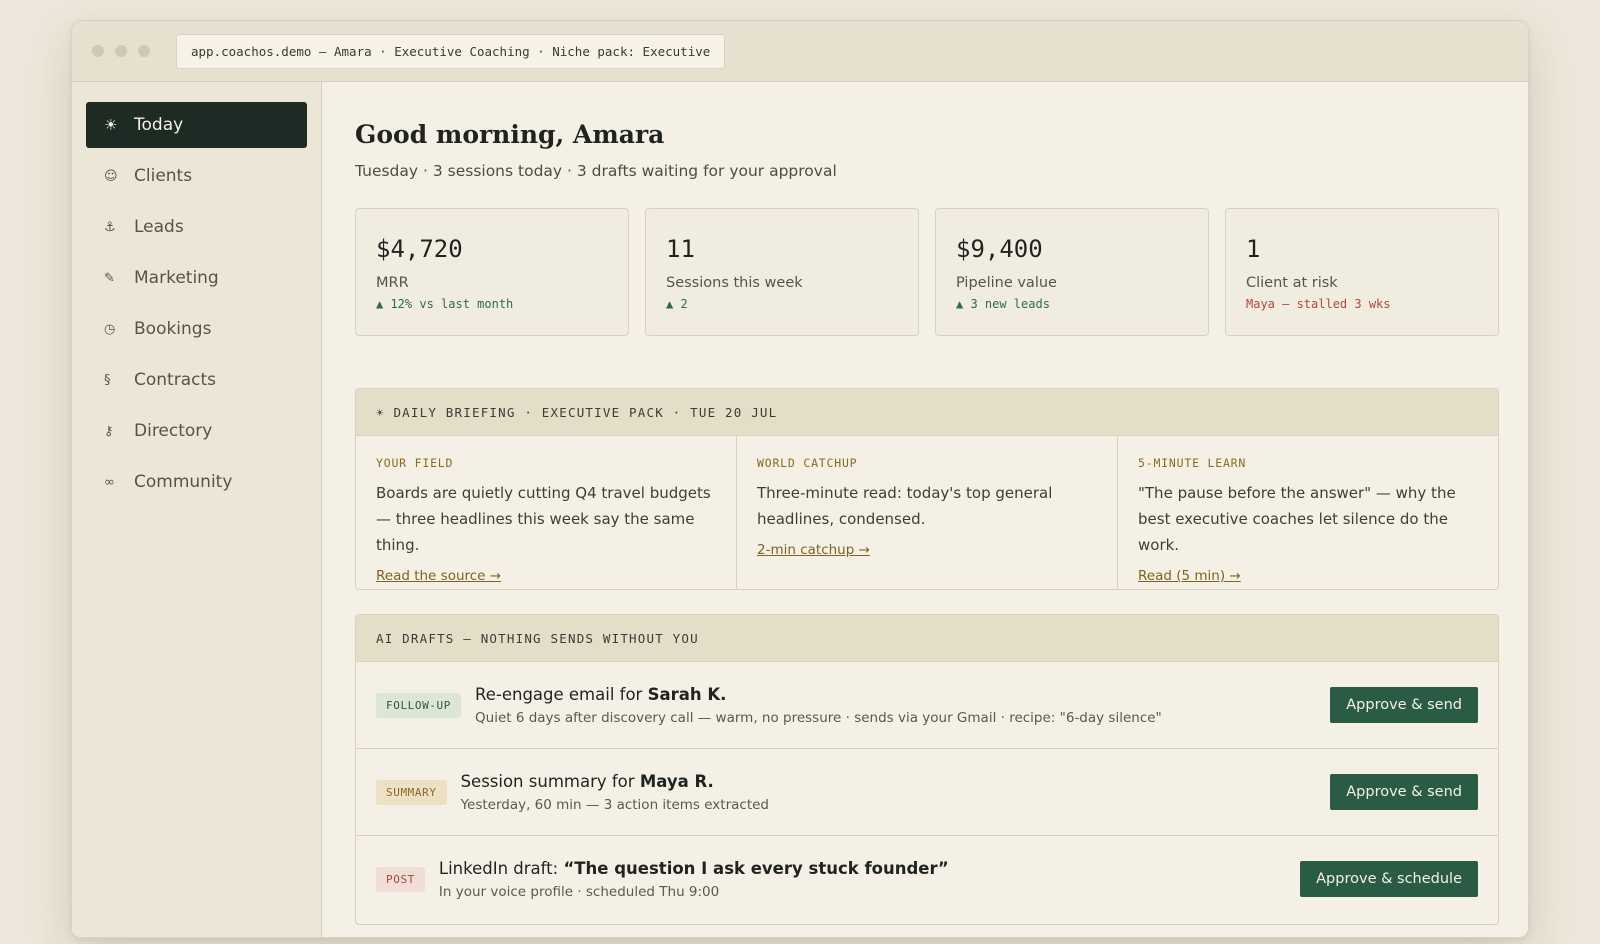 This screenshot has height=944, width=1600. I want to click on sidebar-item-bookings: ◷ Bookings, so click(196, 329).